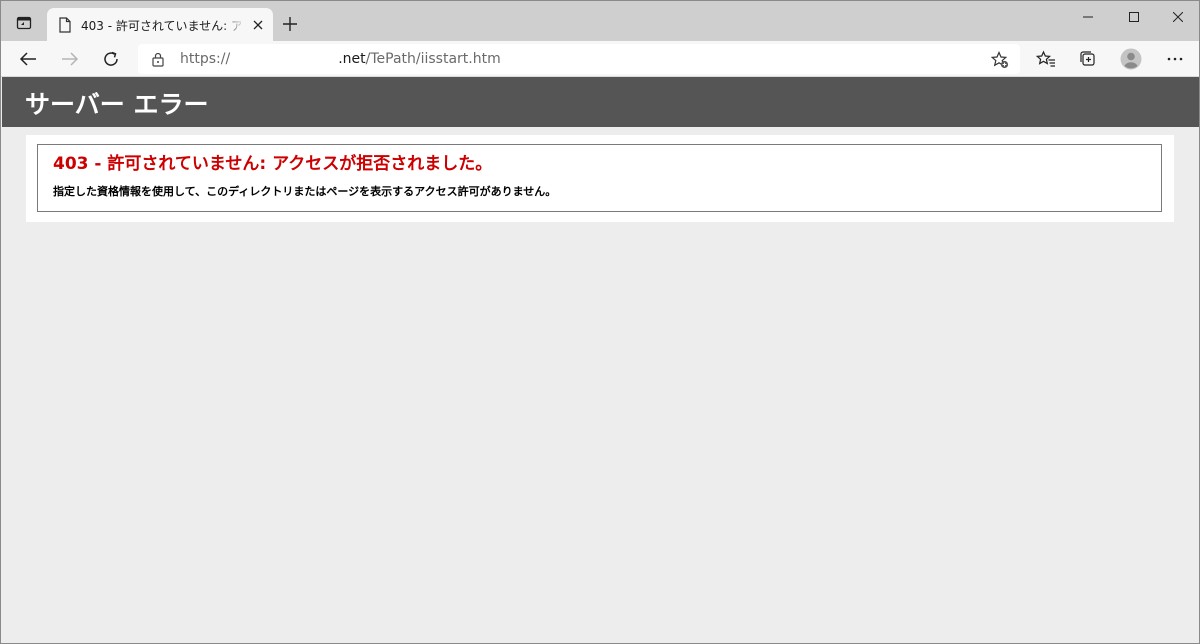  What do you see at coordinates (158, 61) in the screenshot?
I see `lock-icon` at bounding box center [158, 61].